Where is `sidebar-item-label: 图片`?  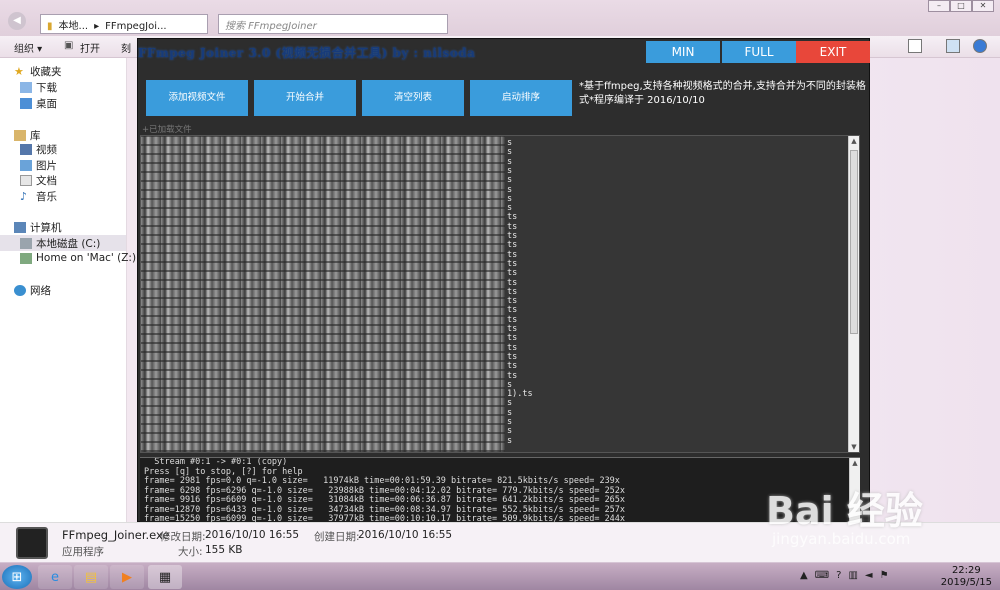 sidebar-item-label: 图片 is located at coordinates (46, 166).